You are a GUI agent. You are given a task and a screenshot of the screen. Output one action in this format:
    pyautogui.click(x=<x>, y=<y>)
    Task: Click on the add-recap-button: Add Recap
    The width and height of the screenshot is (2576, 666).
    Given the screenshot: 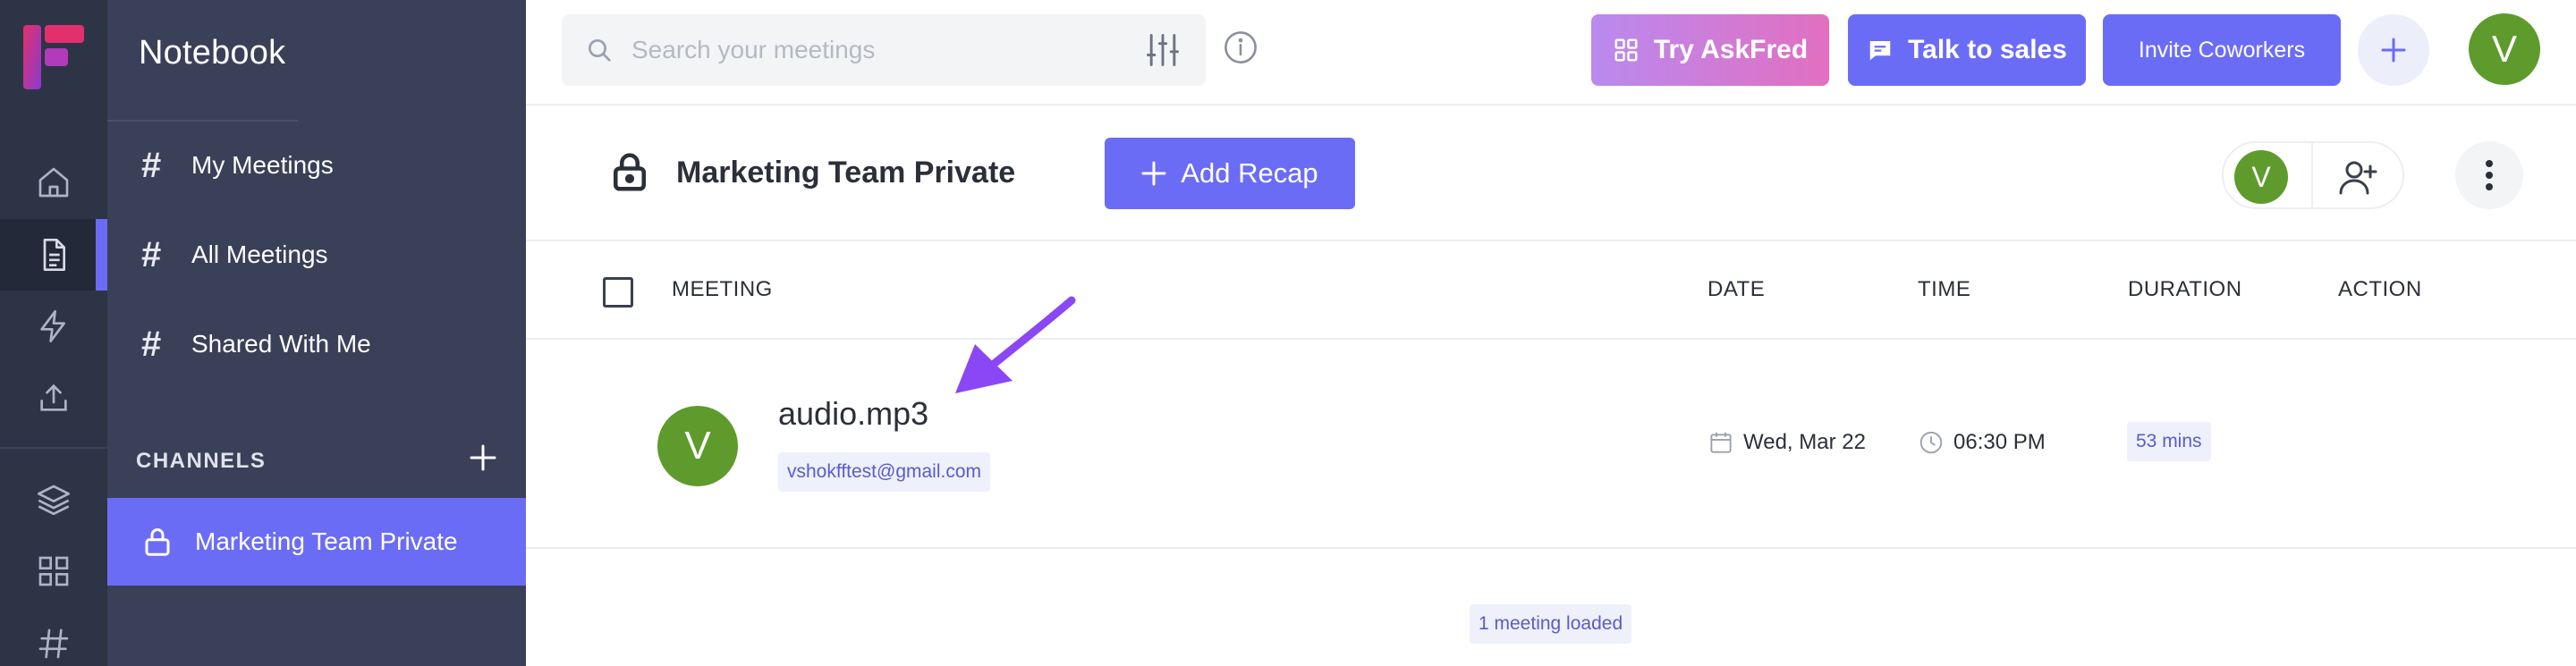 What is the action you would take?
    pyautogui.click(x=1230, y=173)
    